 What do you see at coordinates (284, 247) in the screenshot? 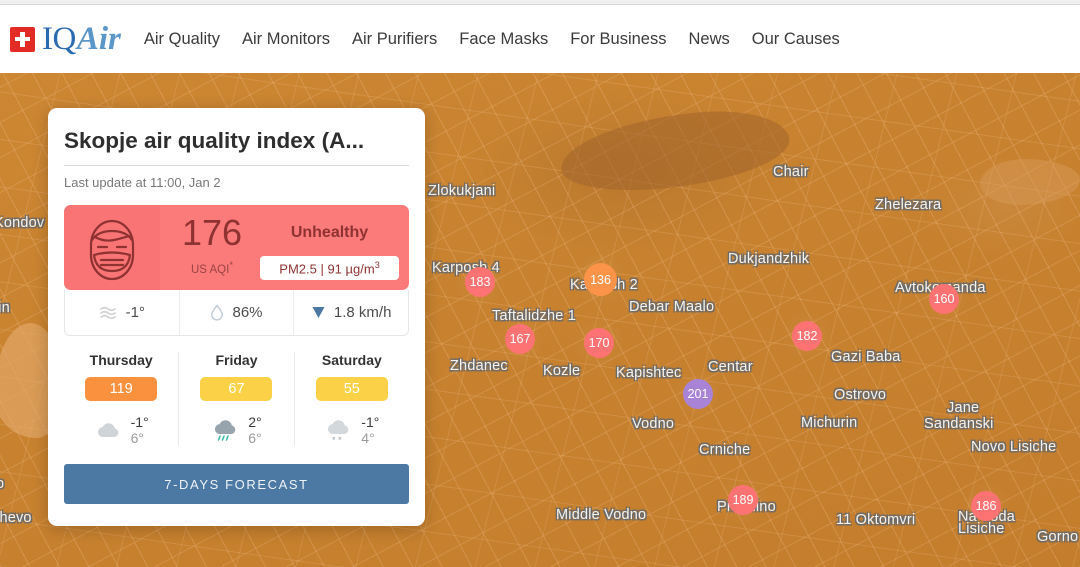
I see `aqi-main: 176 Unhealthy US AQI* PM2.5 | 91 µg/m3` at bounding box center [284, 247].